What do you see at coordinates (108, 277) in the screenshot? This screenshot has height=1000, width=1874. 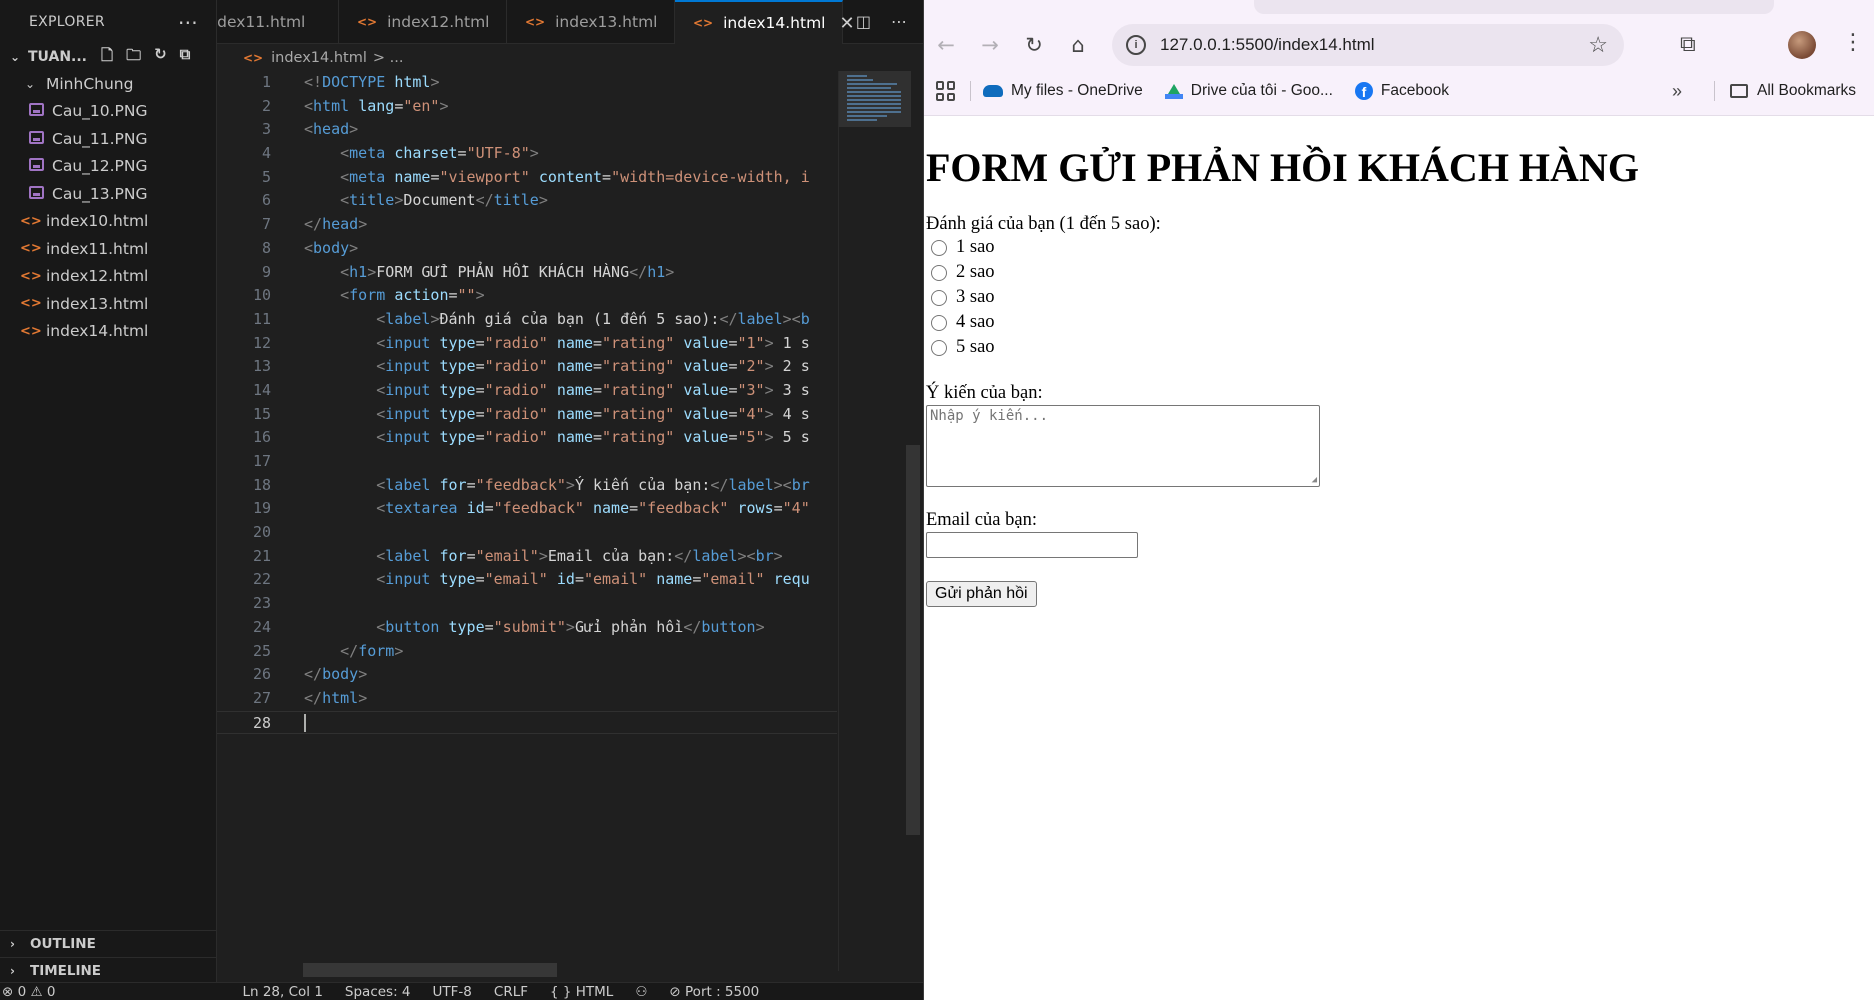 I see `tree-item: <> index12.html` at bounding box center [108, 277].